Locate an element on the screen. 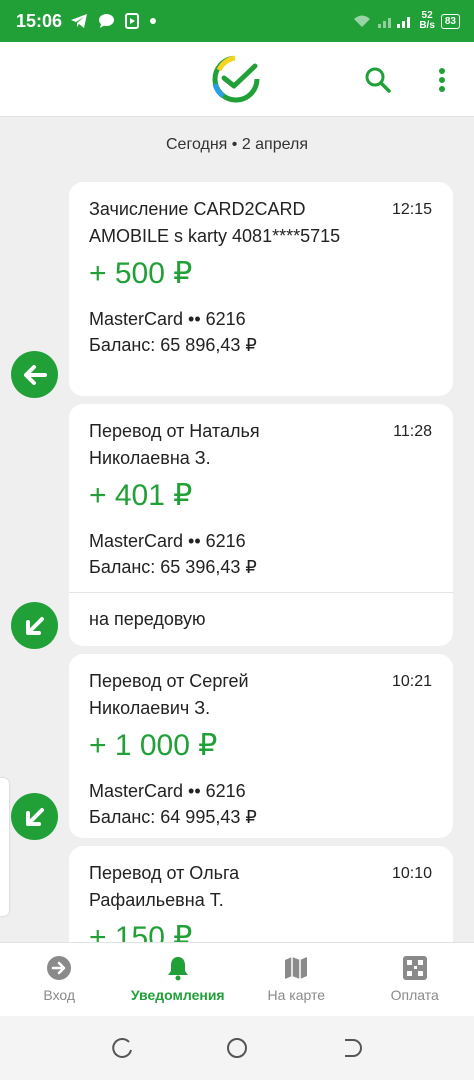 This screenshot has height=1080, width=474. transaction-title: Перевод от Сергей Николаевич З. is located at coordinates (169, 694).